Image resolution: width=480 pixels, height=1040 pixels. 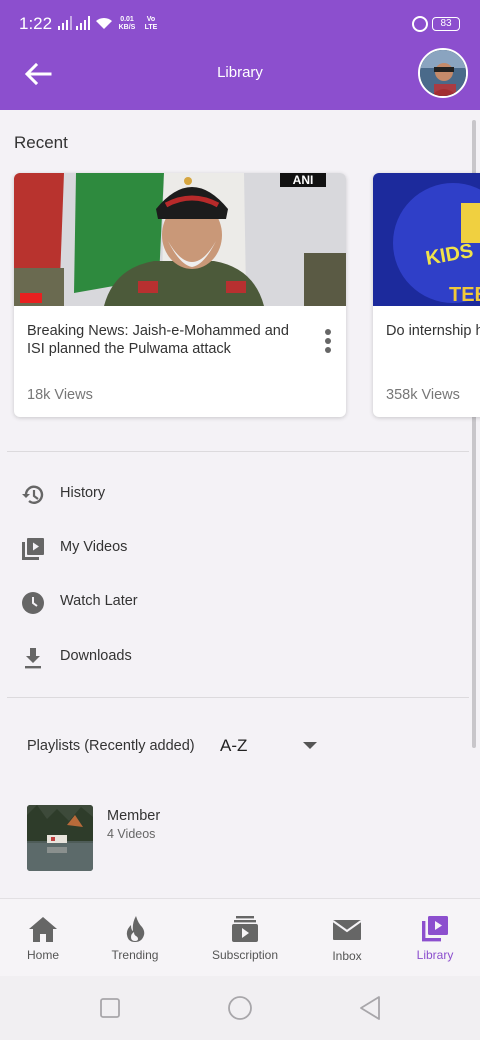 I want to click on user-avatar-image, so click(x=443, y=73).